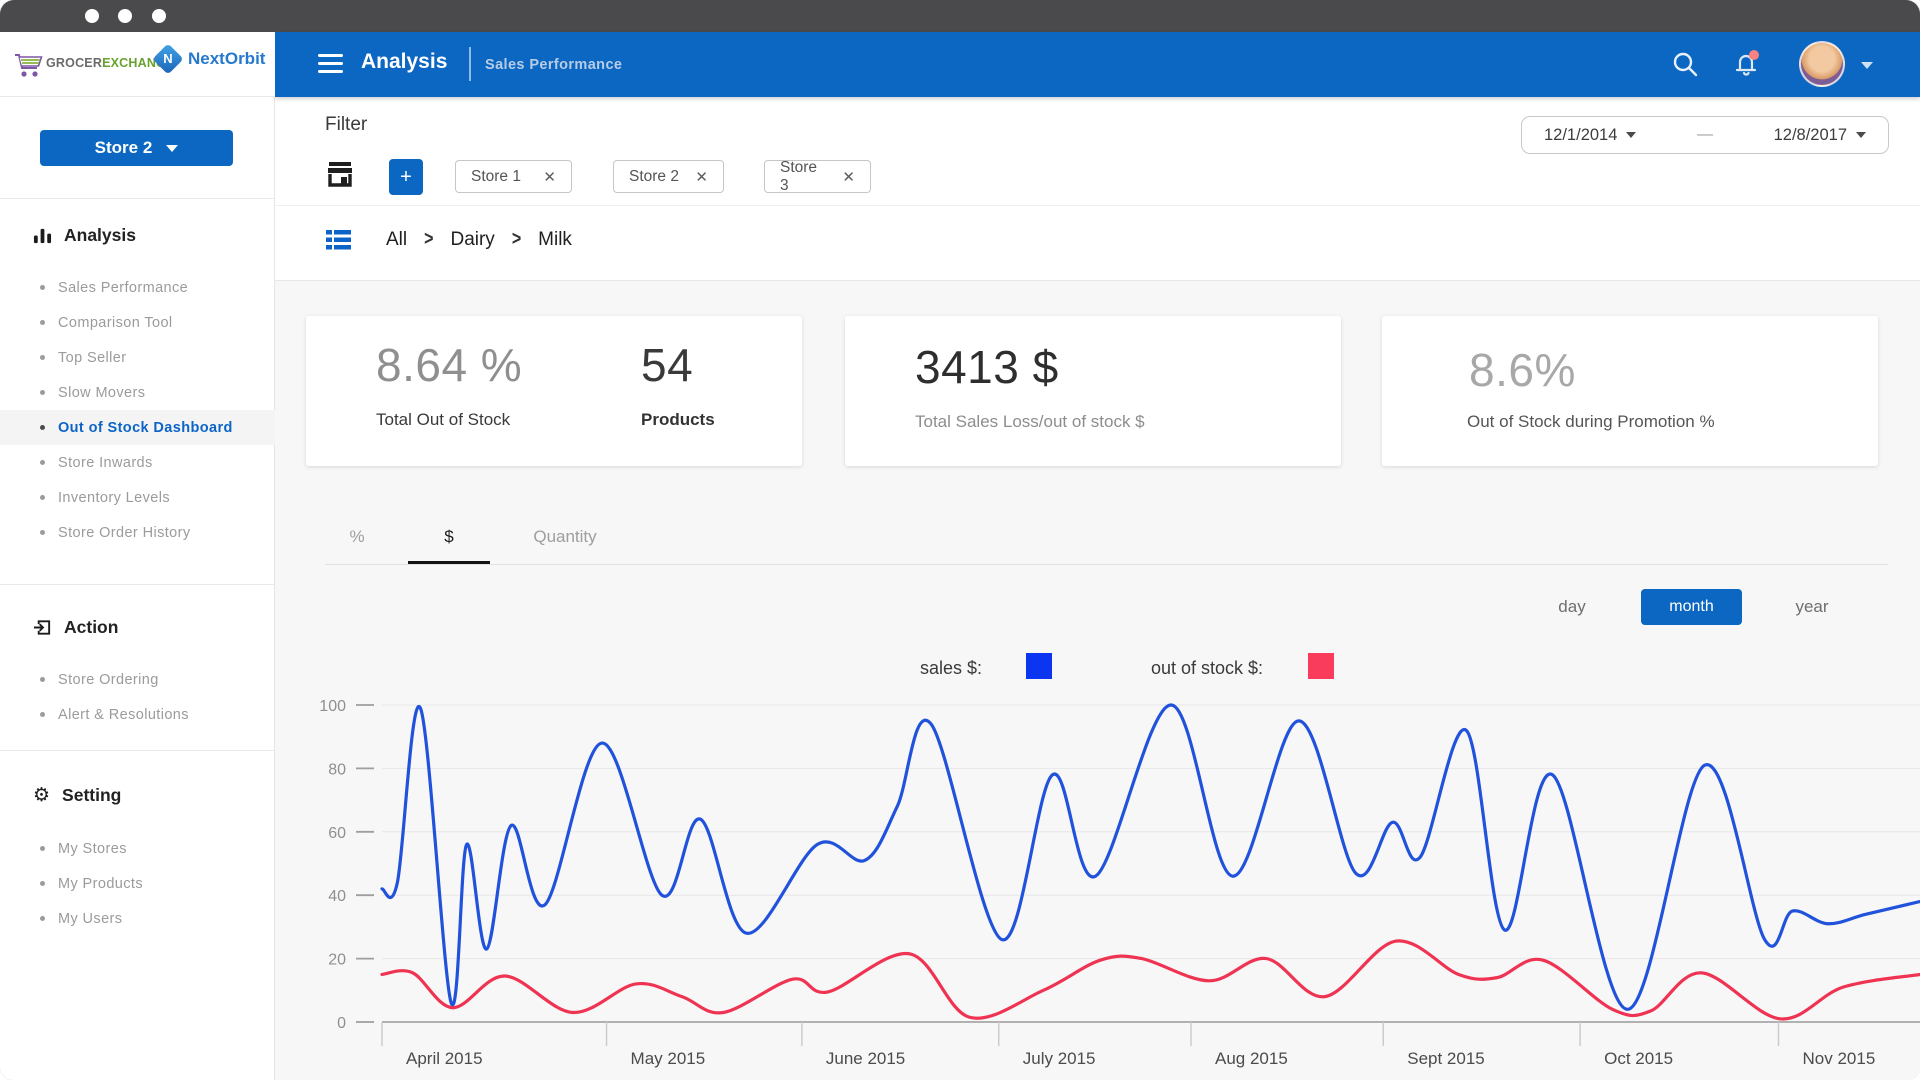 The image size is (1920, 1080). I want to click on svg-text: 60, so click(337, 833).